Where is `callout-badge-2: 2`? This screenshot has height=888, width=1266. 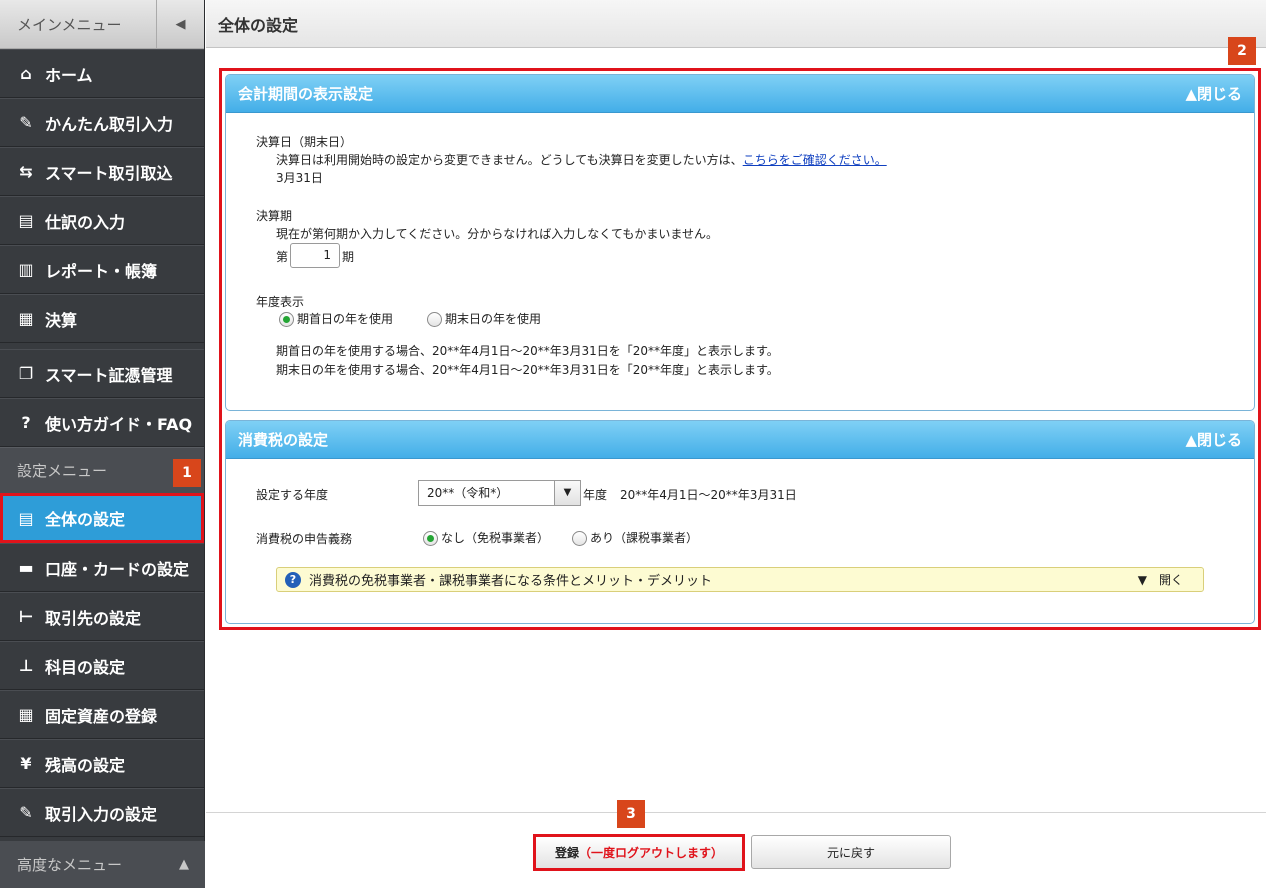
callout-badge-2: 2 is located at coordinates (1242, 51).